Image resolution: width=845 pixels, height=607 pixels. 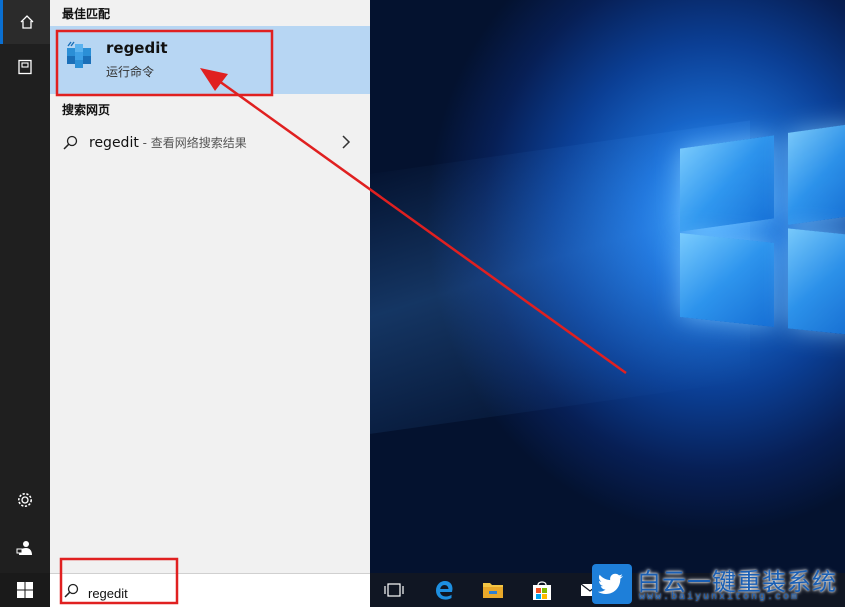 I want to click on web-search-heading: 搜索网页, so click(x=86, y=109).